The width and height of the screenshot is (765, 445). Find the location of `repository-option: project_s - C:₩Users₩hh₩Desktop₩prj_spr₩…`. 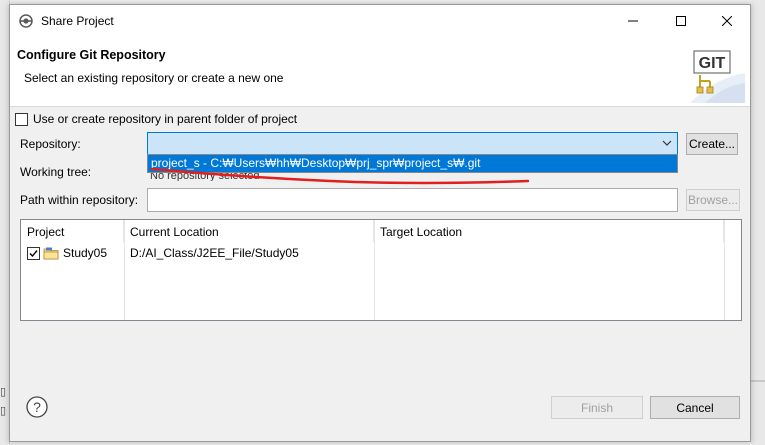

repository-option: project_s - C:₩Users₩hh₩Desktop₩prj_spr₩… is located at coordinates (412, 163).